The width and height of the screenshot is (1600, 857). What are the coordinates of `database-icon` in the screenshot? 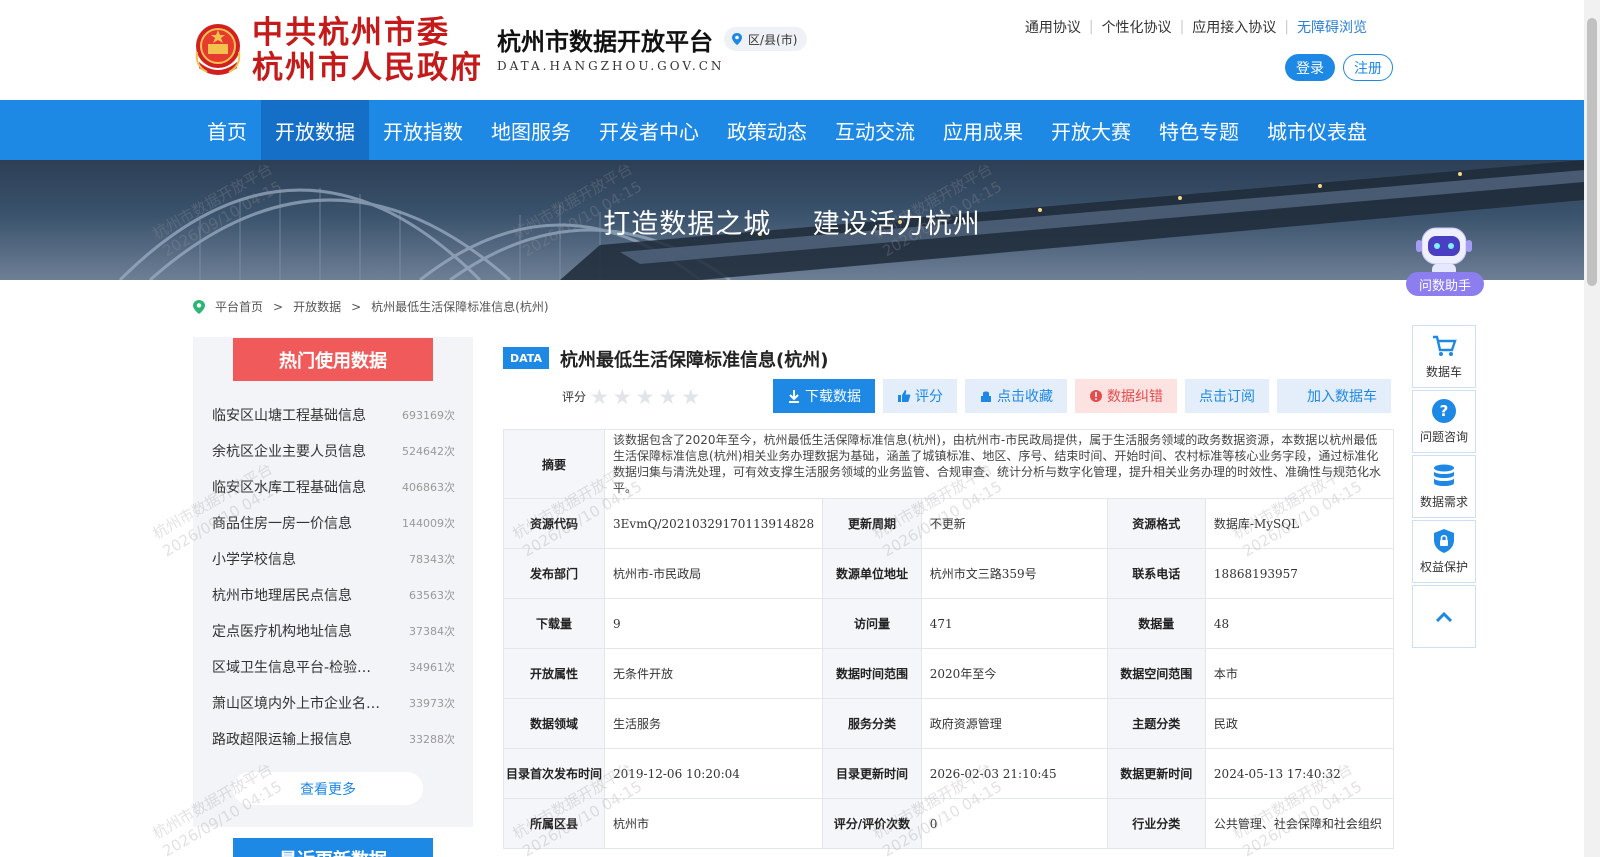 It's located at (1444, 475).